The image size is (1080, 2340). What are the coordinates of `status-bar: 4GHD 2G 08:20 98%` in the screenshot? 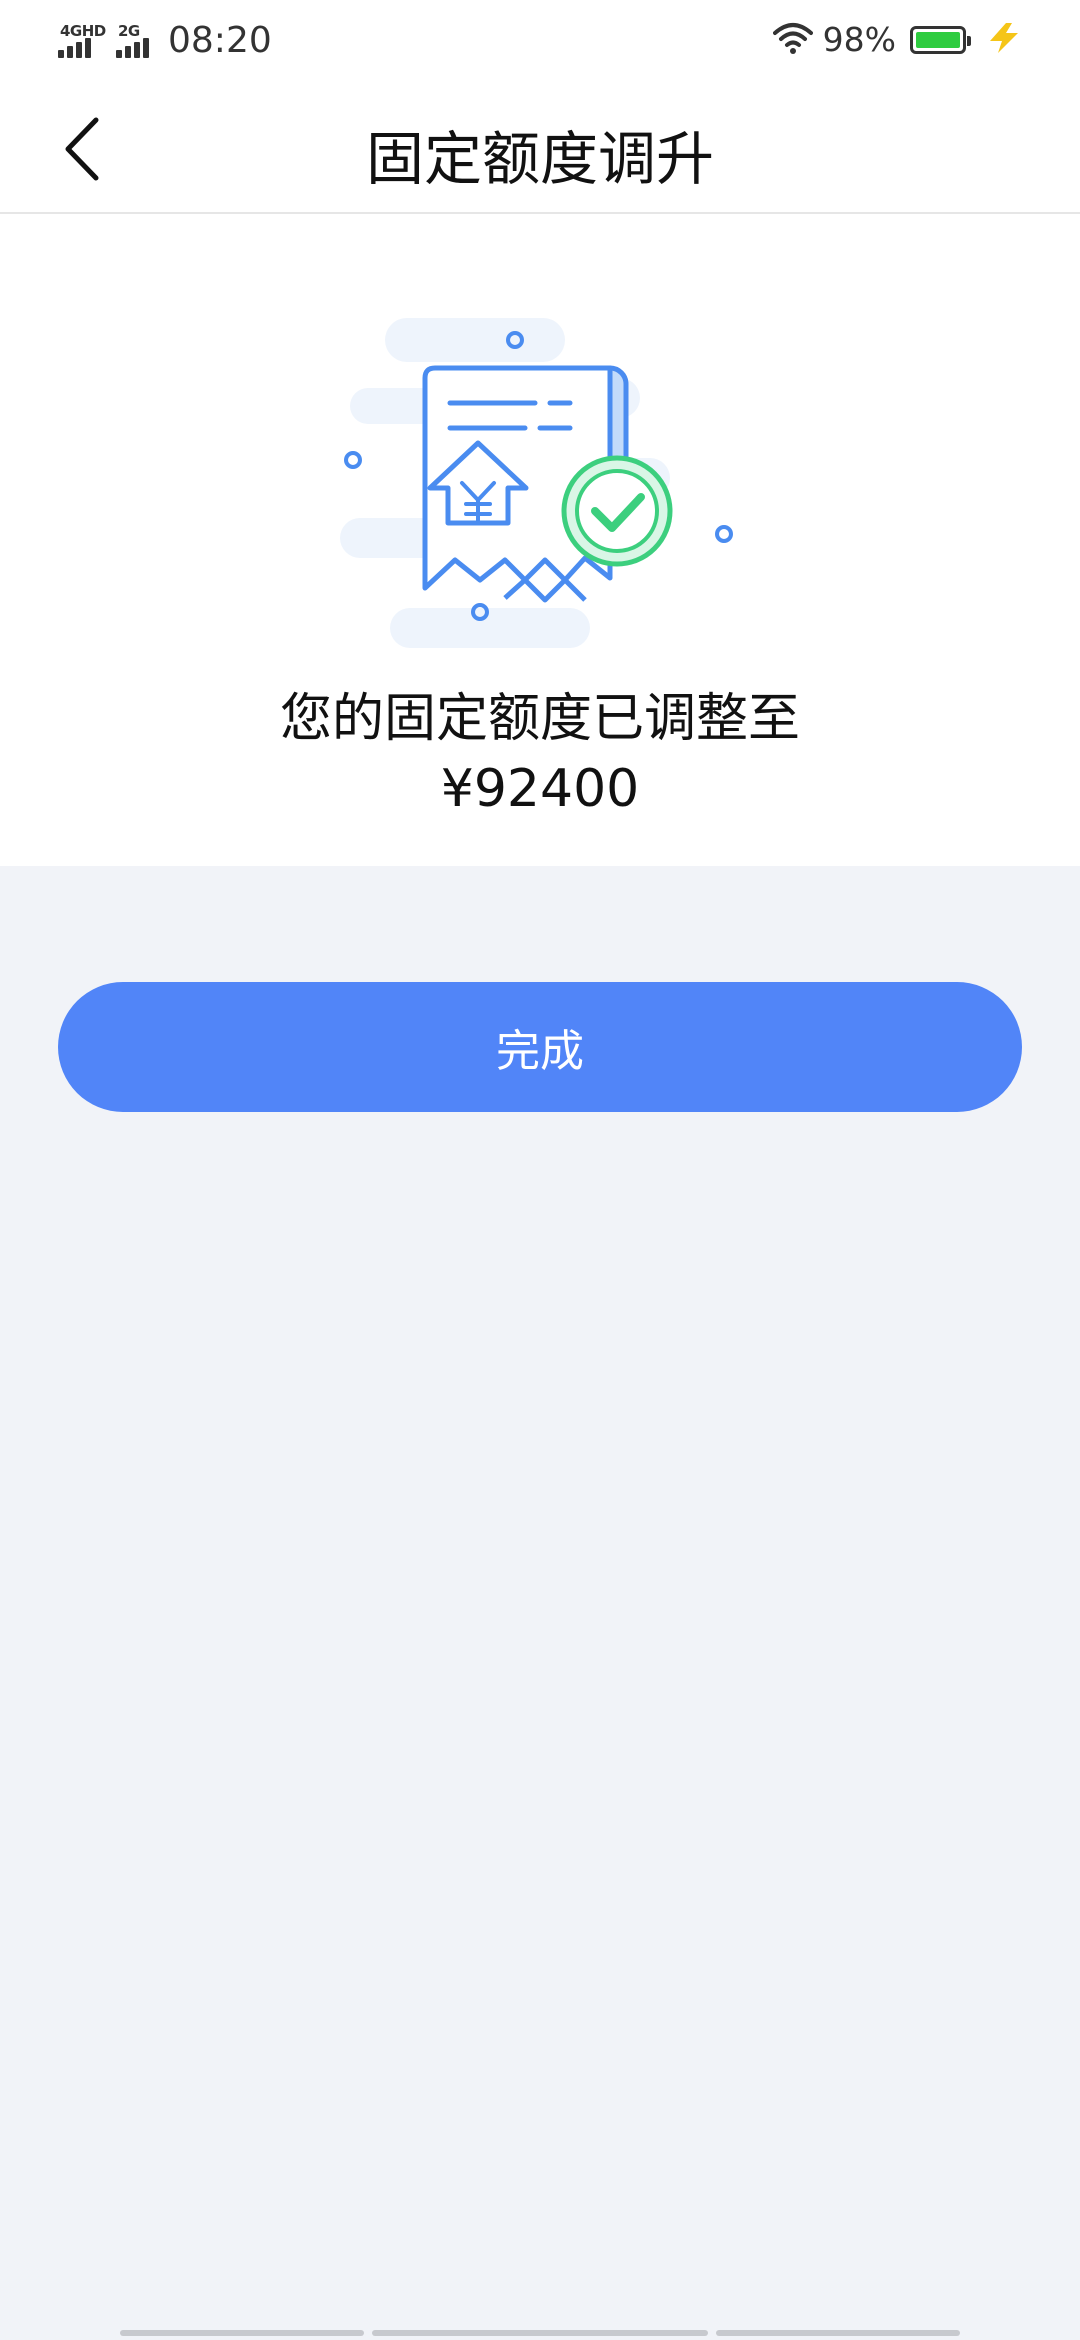 It's located at (540, 42).